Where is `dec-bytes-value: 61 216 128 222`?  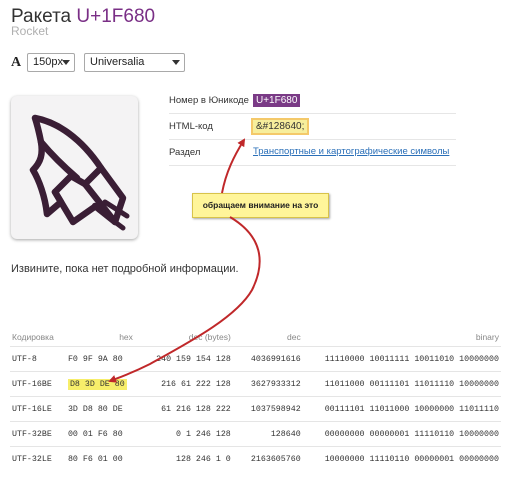 dec-bytes-value: 61 216 128 222 is located at coordinates (183, 409).